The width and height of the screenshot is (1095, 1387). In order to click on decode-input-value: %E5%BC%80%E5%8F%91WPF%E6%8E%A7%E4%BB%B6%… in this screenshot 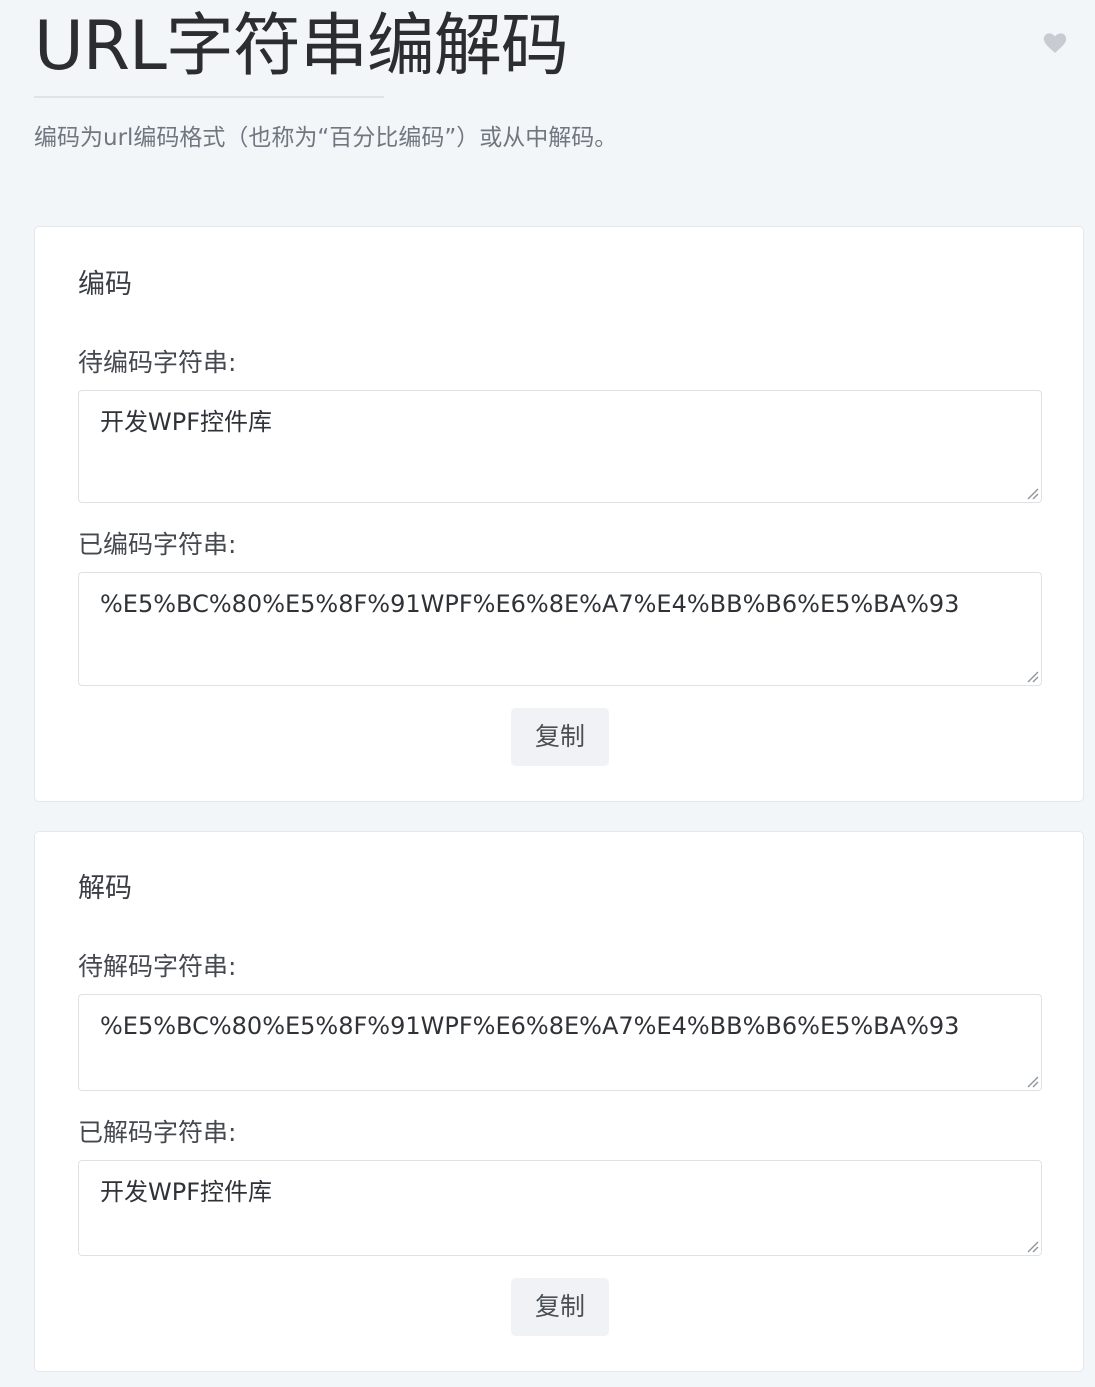, I will do `click(530, 1026)`.